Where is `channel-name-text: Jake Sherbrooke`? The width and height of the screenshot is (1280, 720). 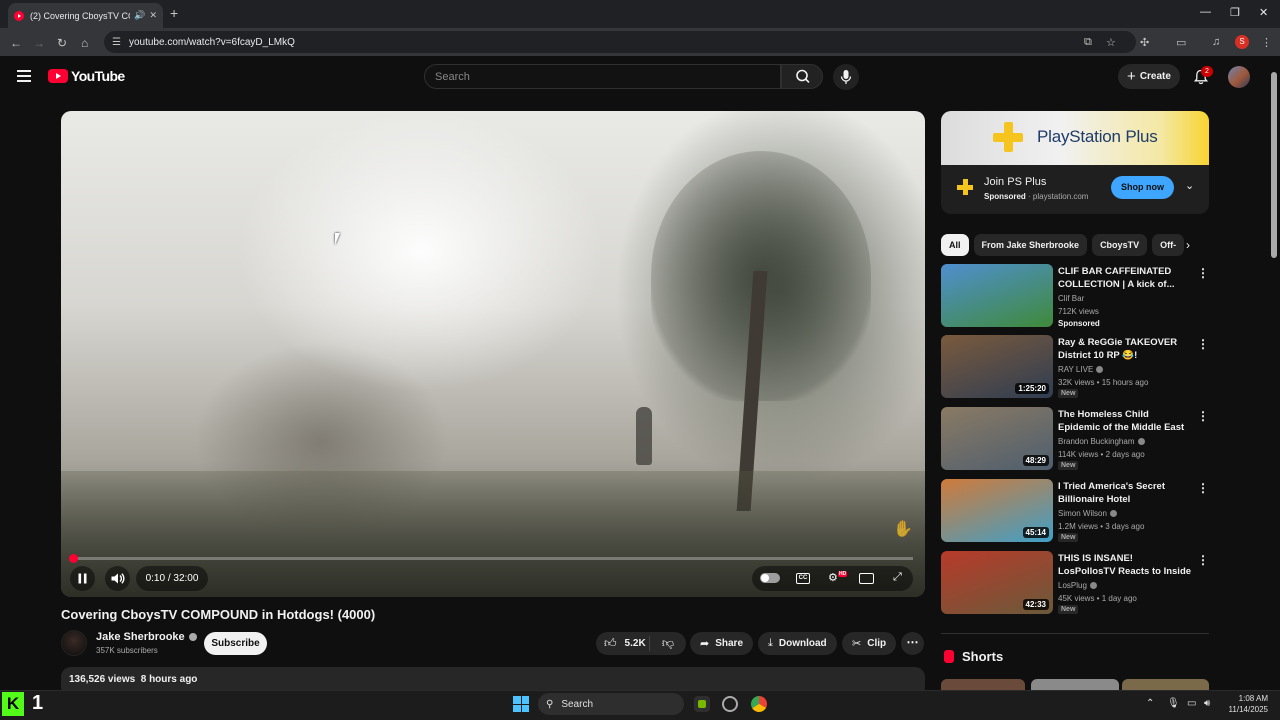
channel-name-text: Jake Sherbrooke is located at coordinates (140, 637).